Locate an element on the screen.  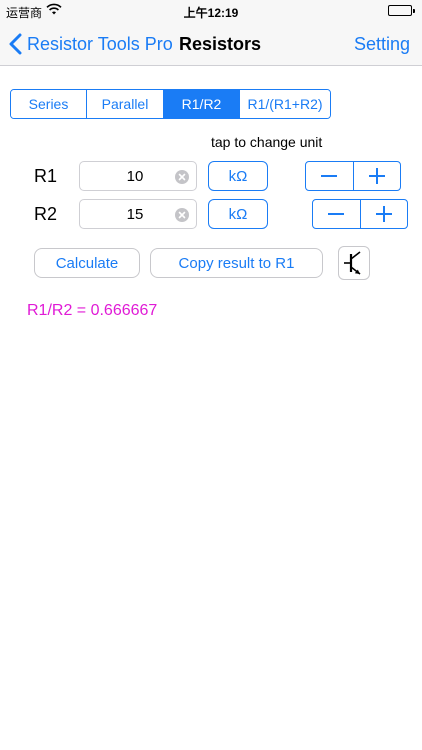
result-text: R1/R2 = 0.666667 is located at coordinates (92, 310).